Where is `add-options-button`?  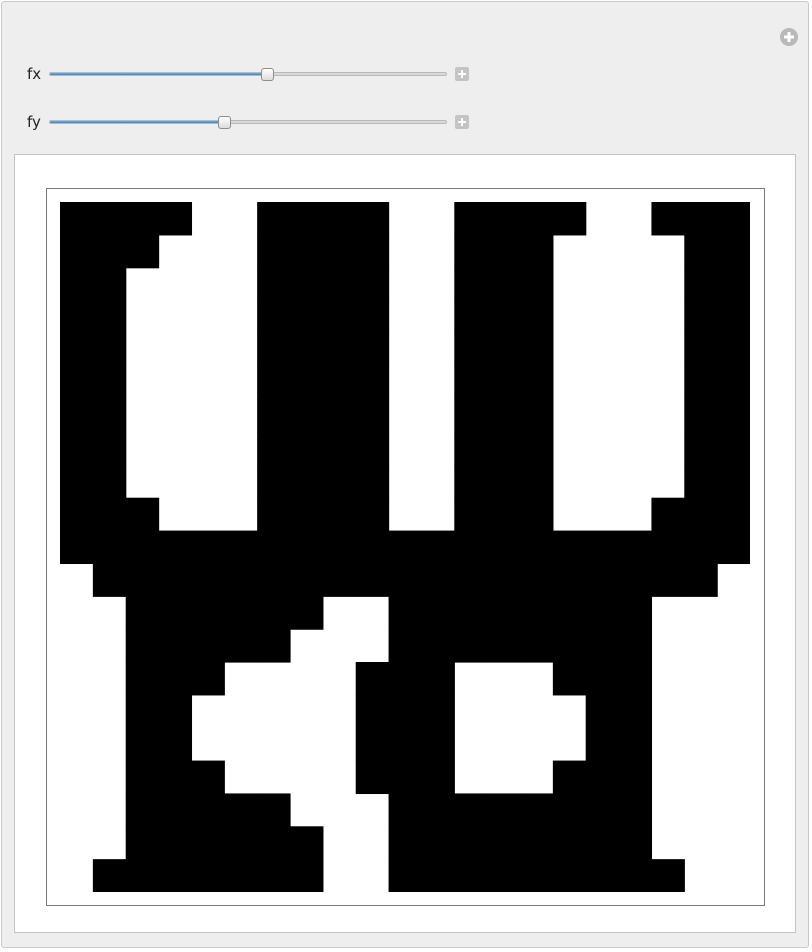
add-options-button is located at coordinates (789, 37).